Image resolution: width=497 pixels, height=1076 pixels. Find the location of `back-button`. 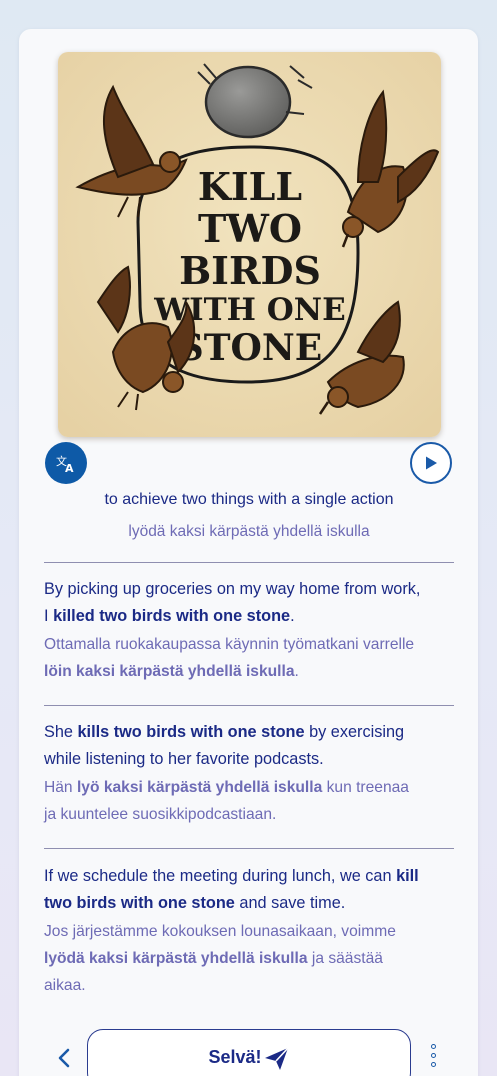

back-button is located at coordinates (64, 1058).